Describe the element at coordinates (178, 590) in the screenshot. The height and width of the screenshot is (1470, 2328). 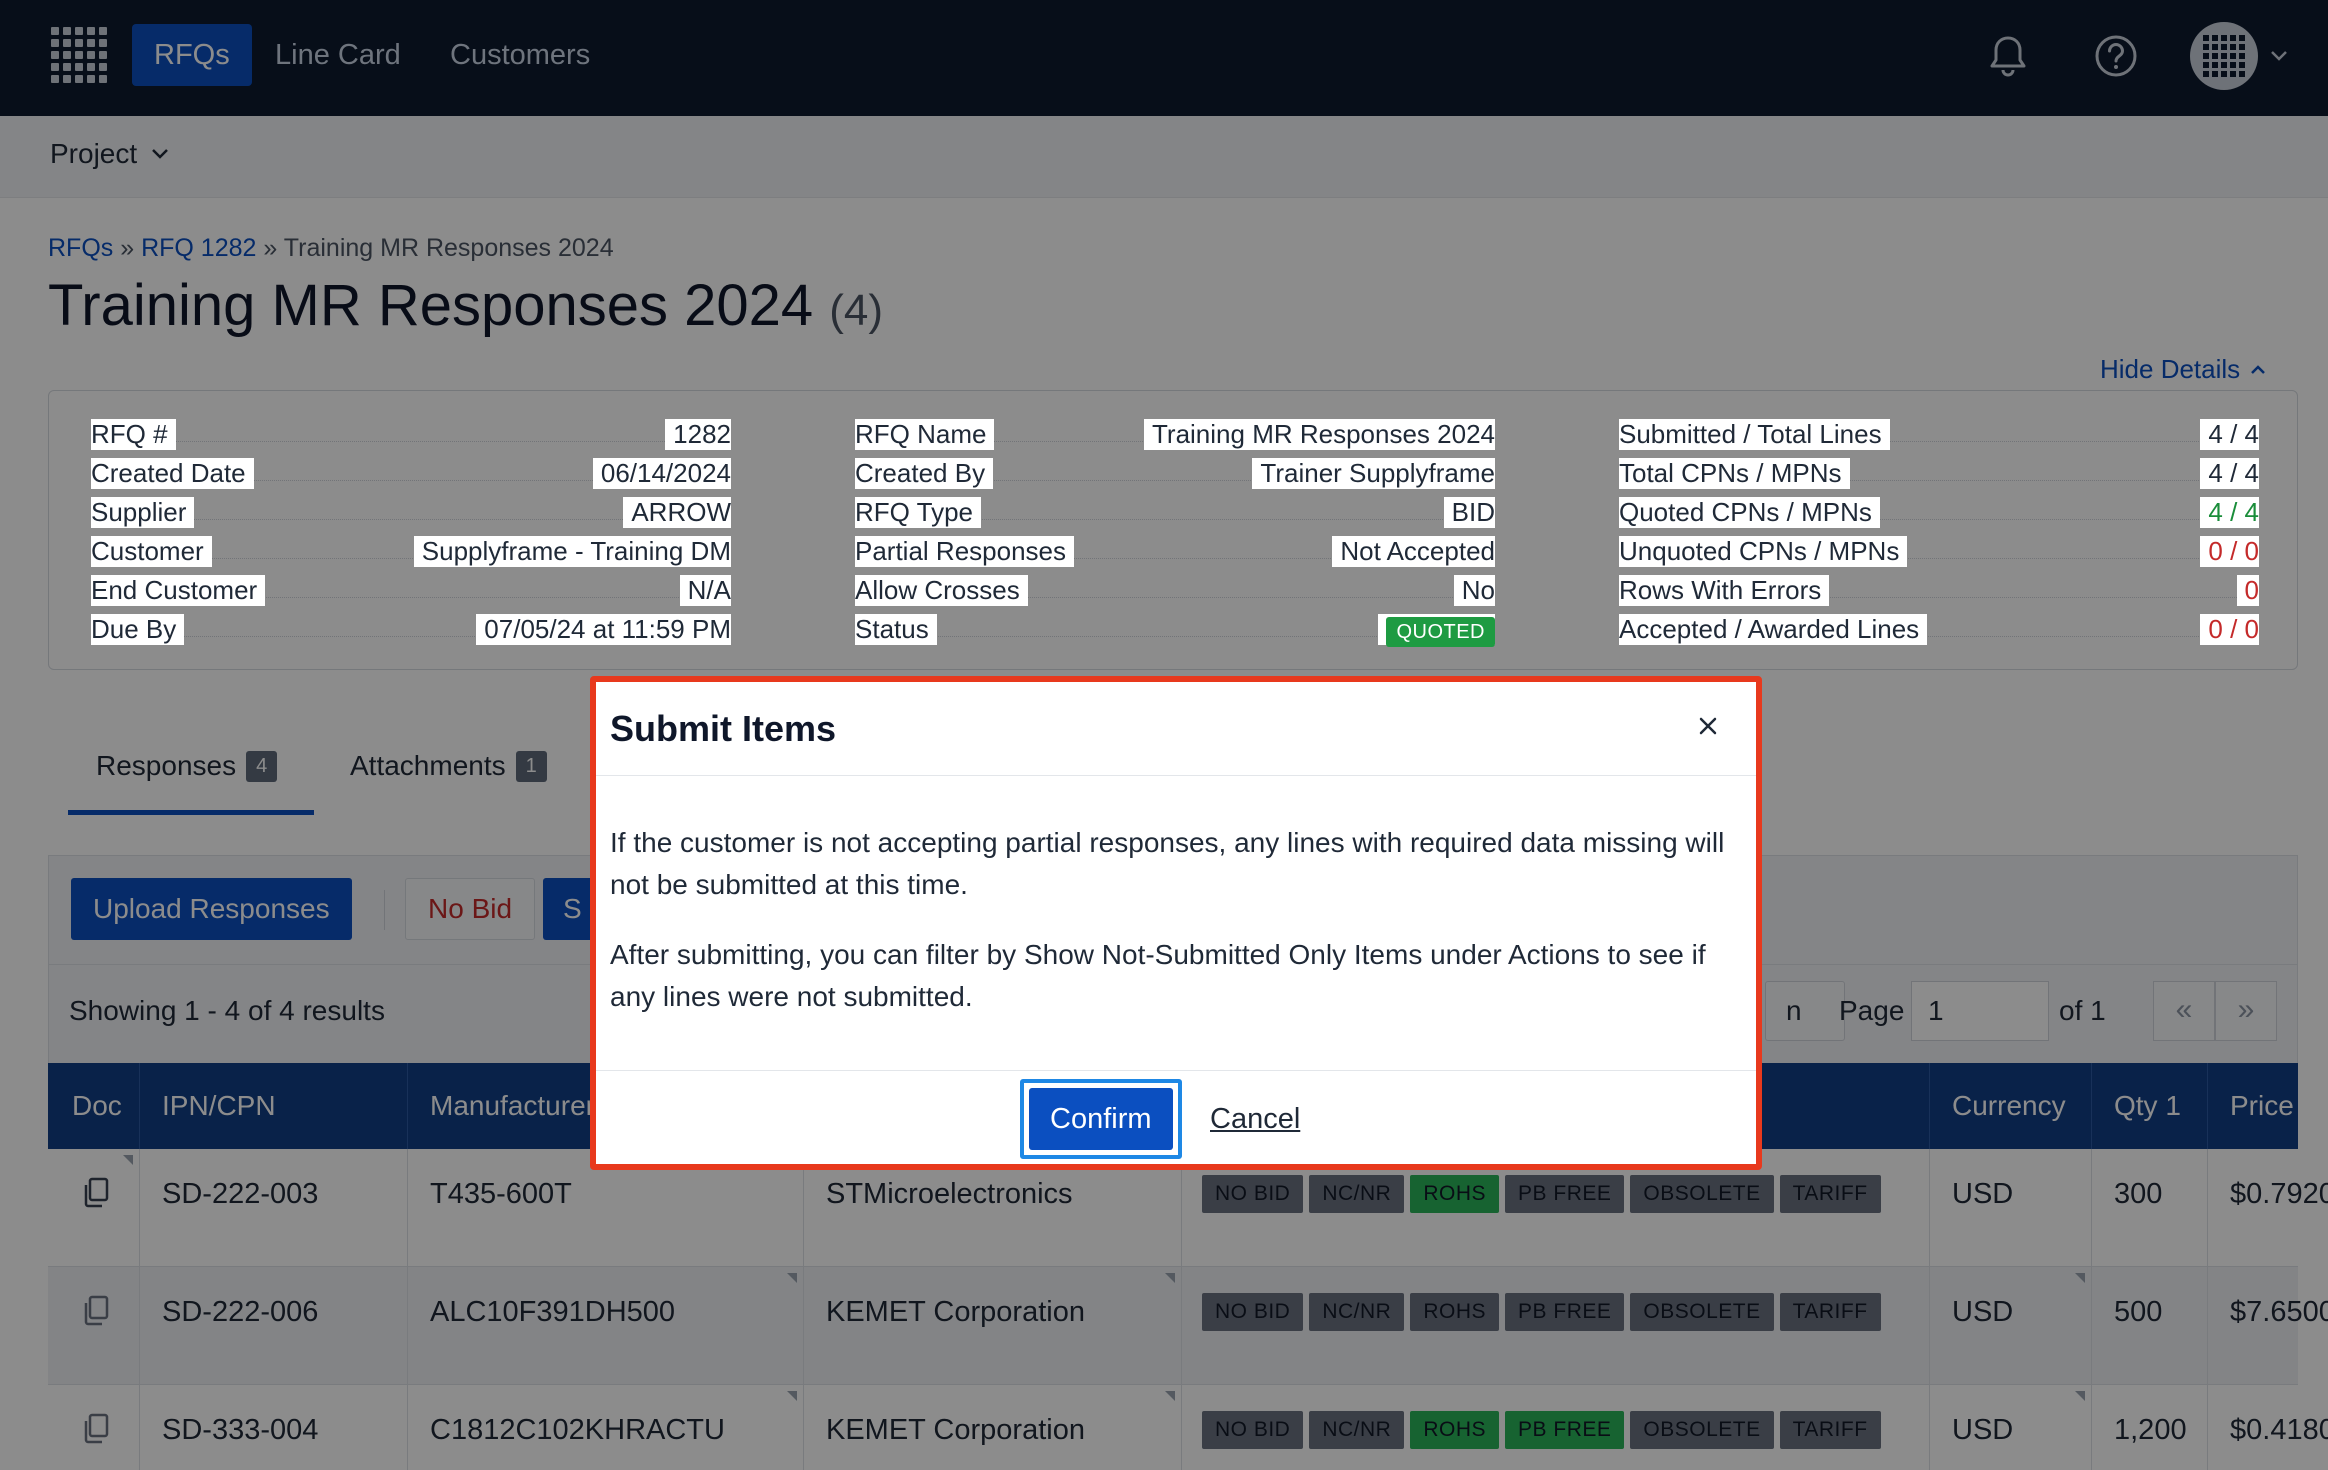
I see `detail-key: End Customer` at that location.